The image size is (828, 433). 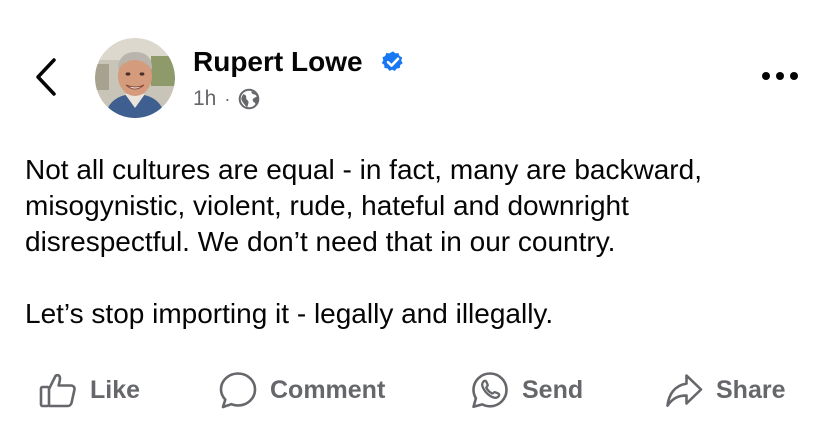 What do you see at coordinates (249, 99) in the screenshot?
I see `globe-icon` at bounding box center [249, 99].